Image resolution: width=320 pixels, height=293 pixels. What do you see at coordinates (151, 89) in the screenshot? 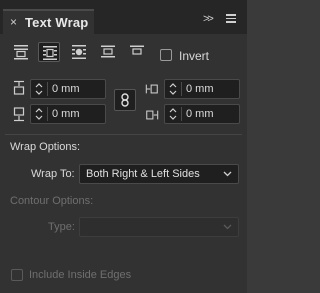
I see `left-offset-icon` at bounding box center [151, 89].